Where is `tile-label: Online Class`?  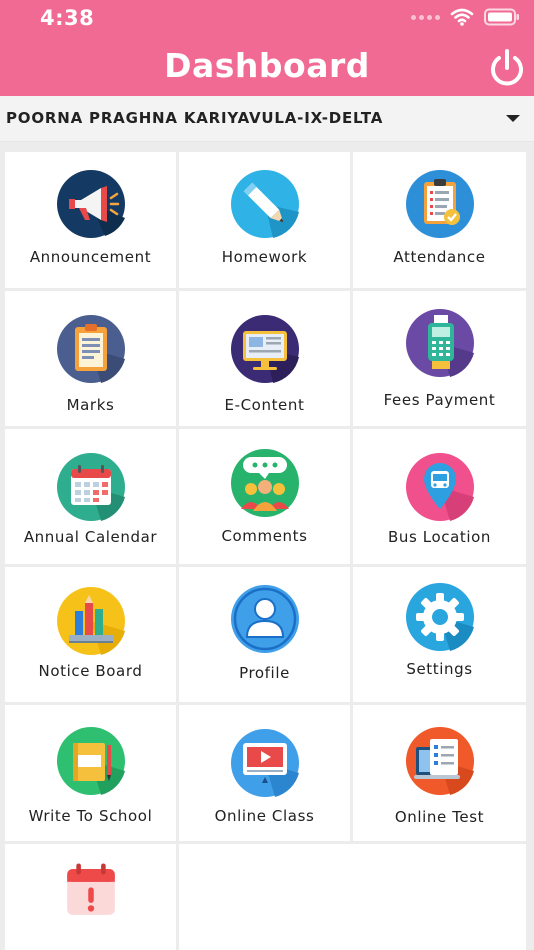
tile-label: Online Class is located at coordinates (264, 816).